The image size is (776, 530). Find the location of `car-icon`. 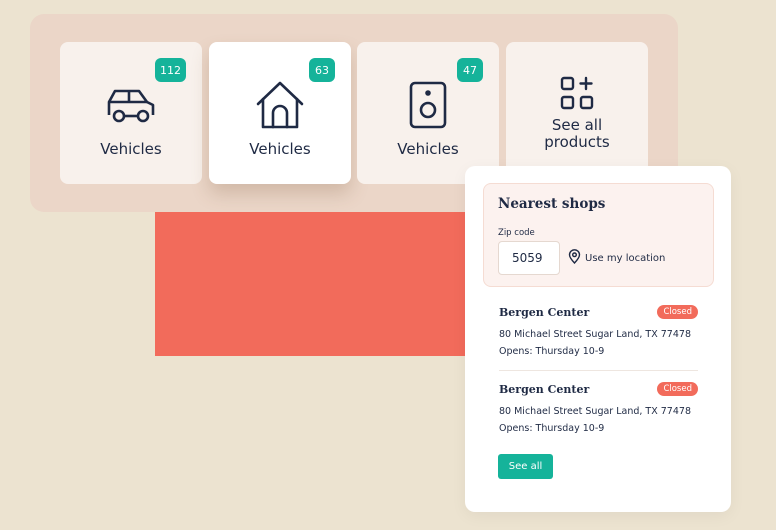

car-icon is located at coordinates (131, 105).